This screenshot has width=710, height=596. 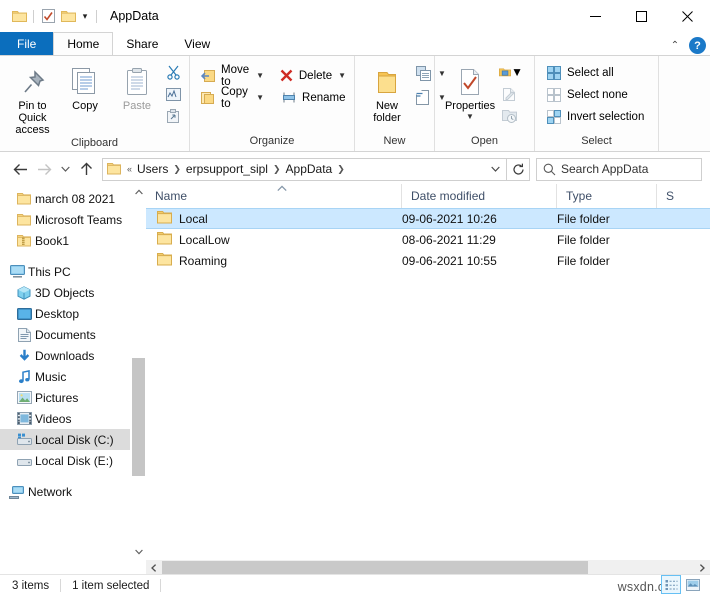 I want to click on tab-view: View, so click(x=197, y=43).